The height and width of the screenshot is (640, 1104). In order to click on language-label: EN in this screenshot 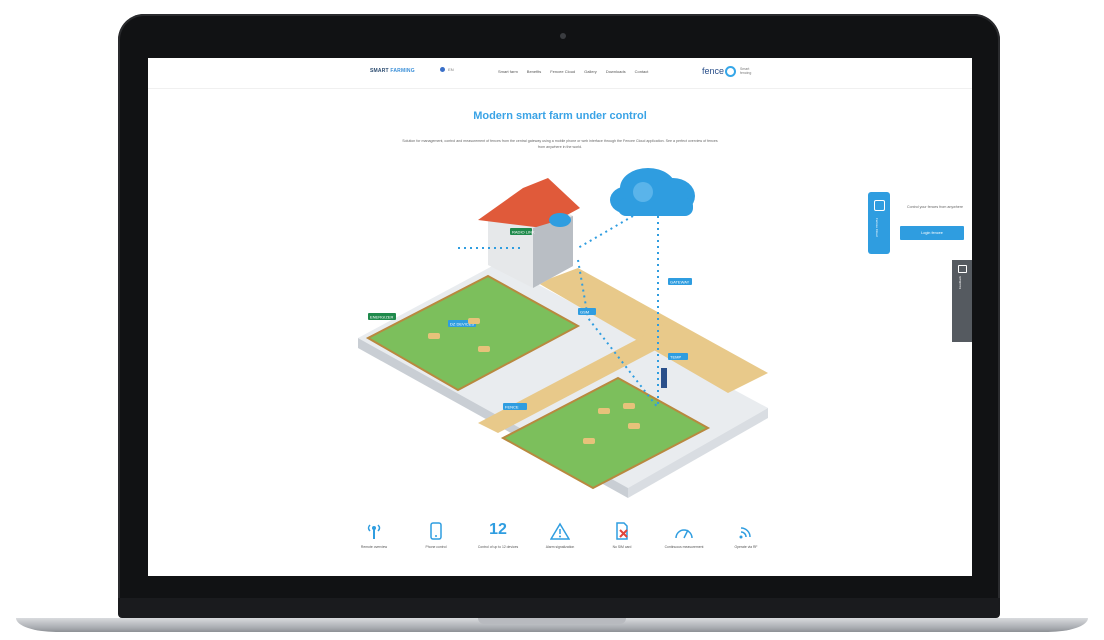, I will do `click(451, 69)`.